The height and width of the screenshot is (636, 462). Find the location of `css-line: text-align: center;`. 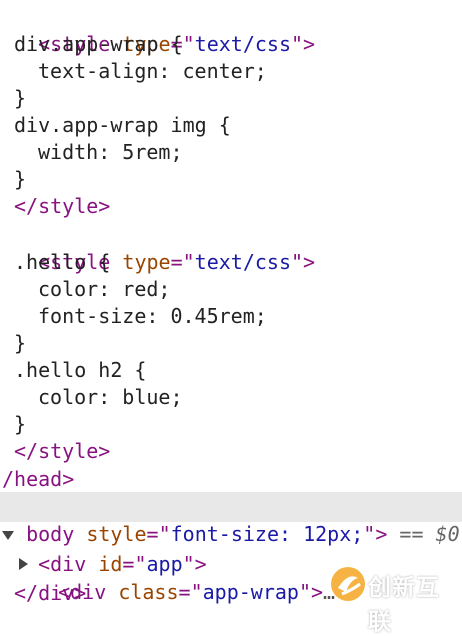

css-line: text-align: center; is located at coordinates (152, 71).